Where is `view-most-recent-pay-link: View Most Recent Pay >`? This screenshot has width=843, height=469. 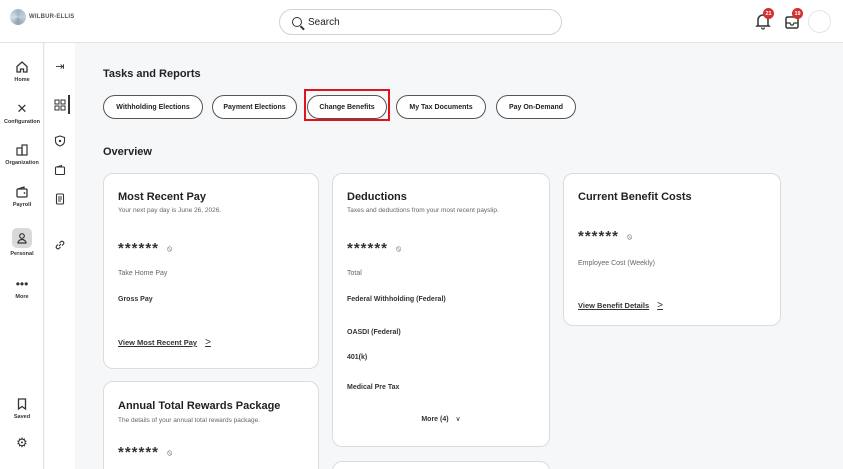
view-most-recent-pay-link: View Most Recent Pay > is located at coordinates (164, 342).